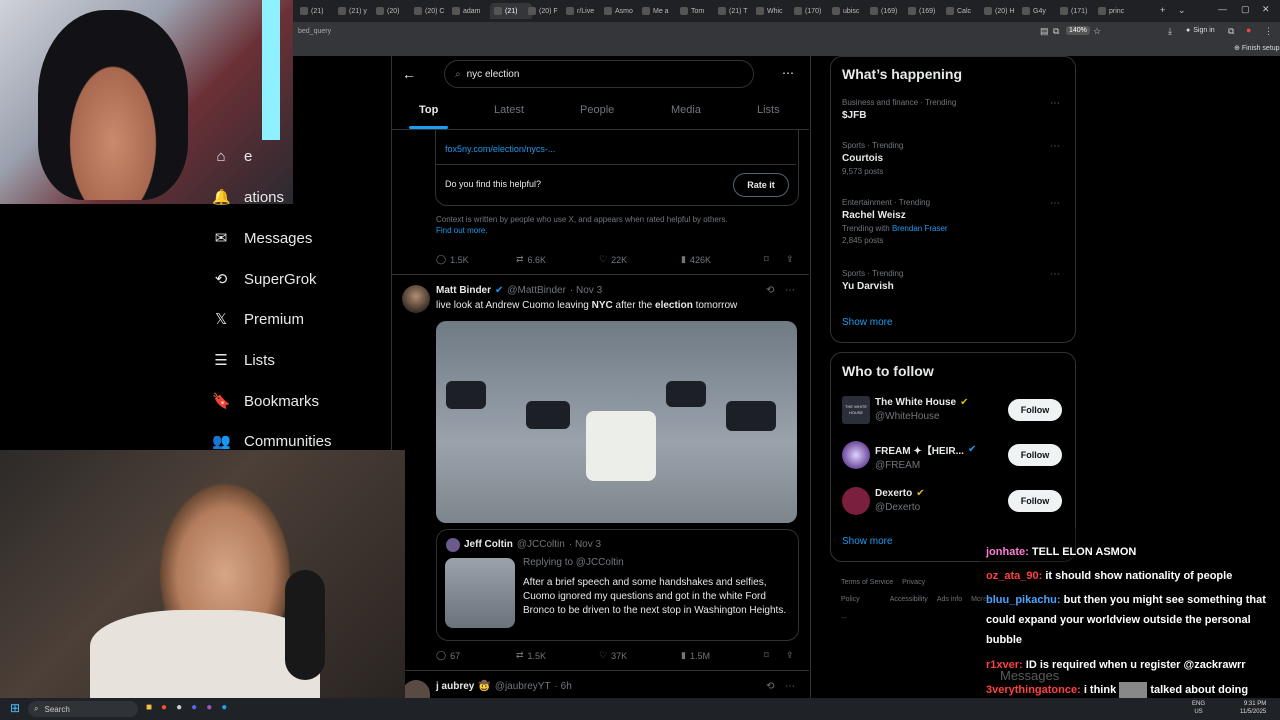 This screenshot has height=720, width=1280. I want to click on chat-username: 3verythingatonce:, so click(1033, 690).